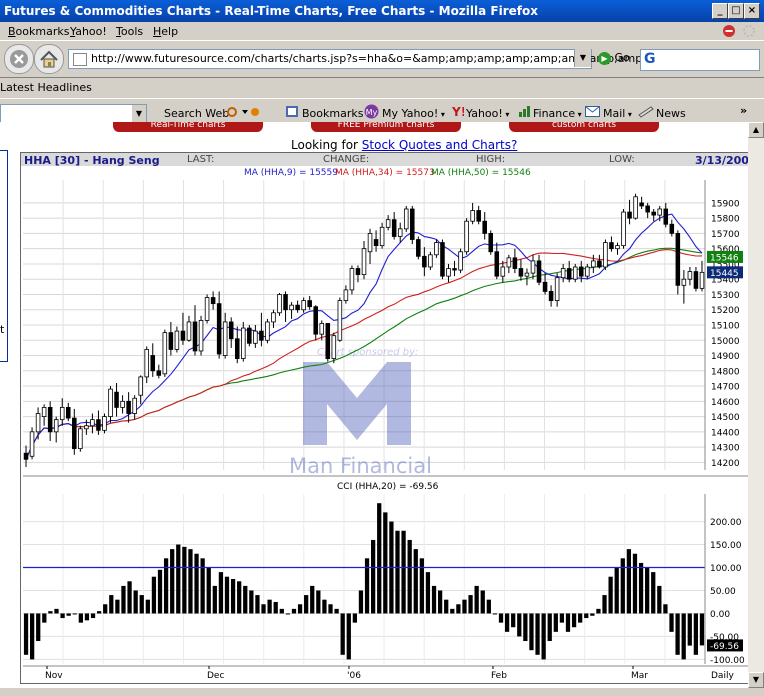 The height and width of the screenshot is (696, 764). What do you see at coordinates (244, 112) in the screenshot?
I see `highlighter-icon` at bounding box center [244, 112].